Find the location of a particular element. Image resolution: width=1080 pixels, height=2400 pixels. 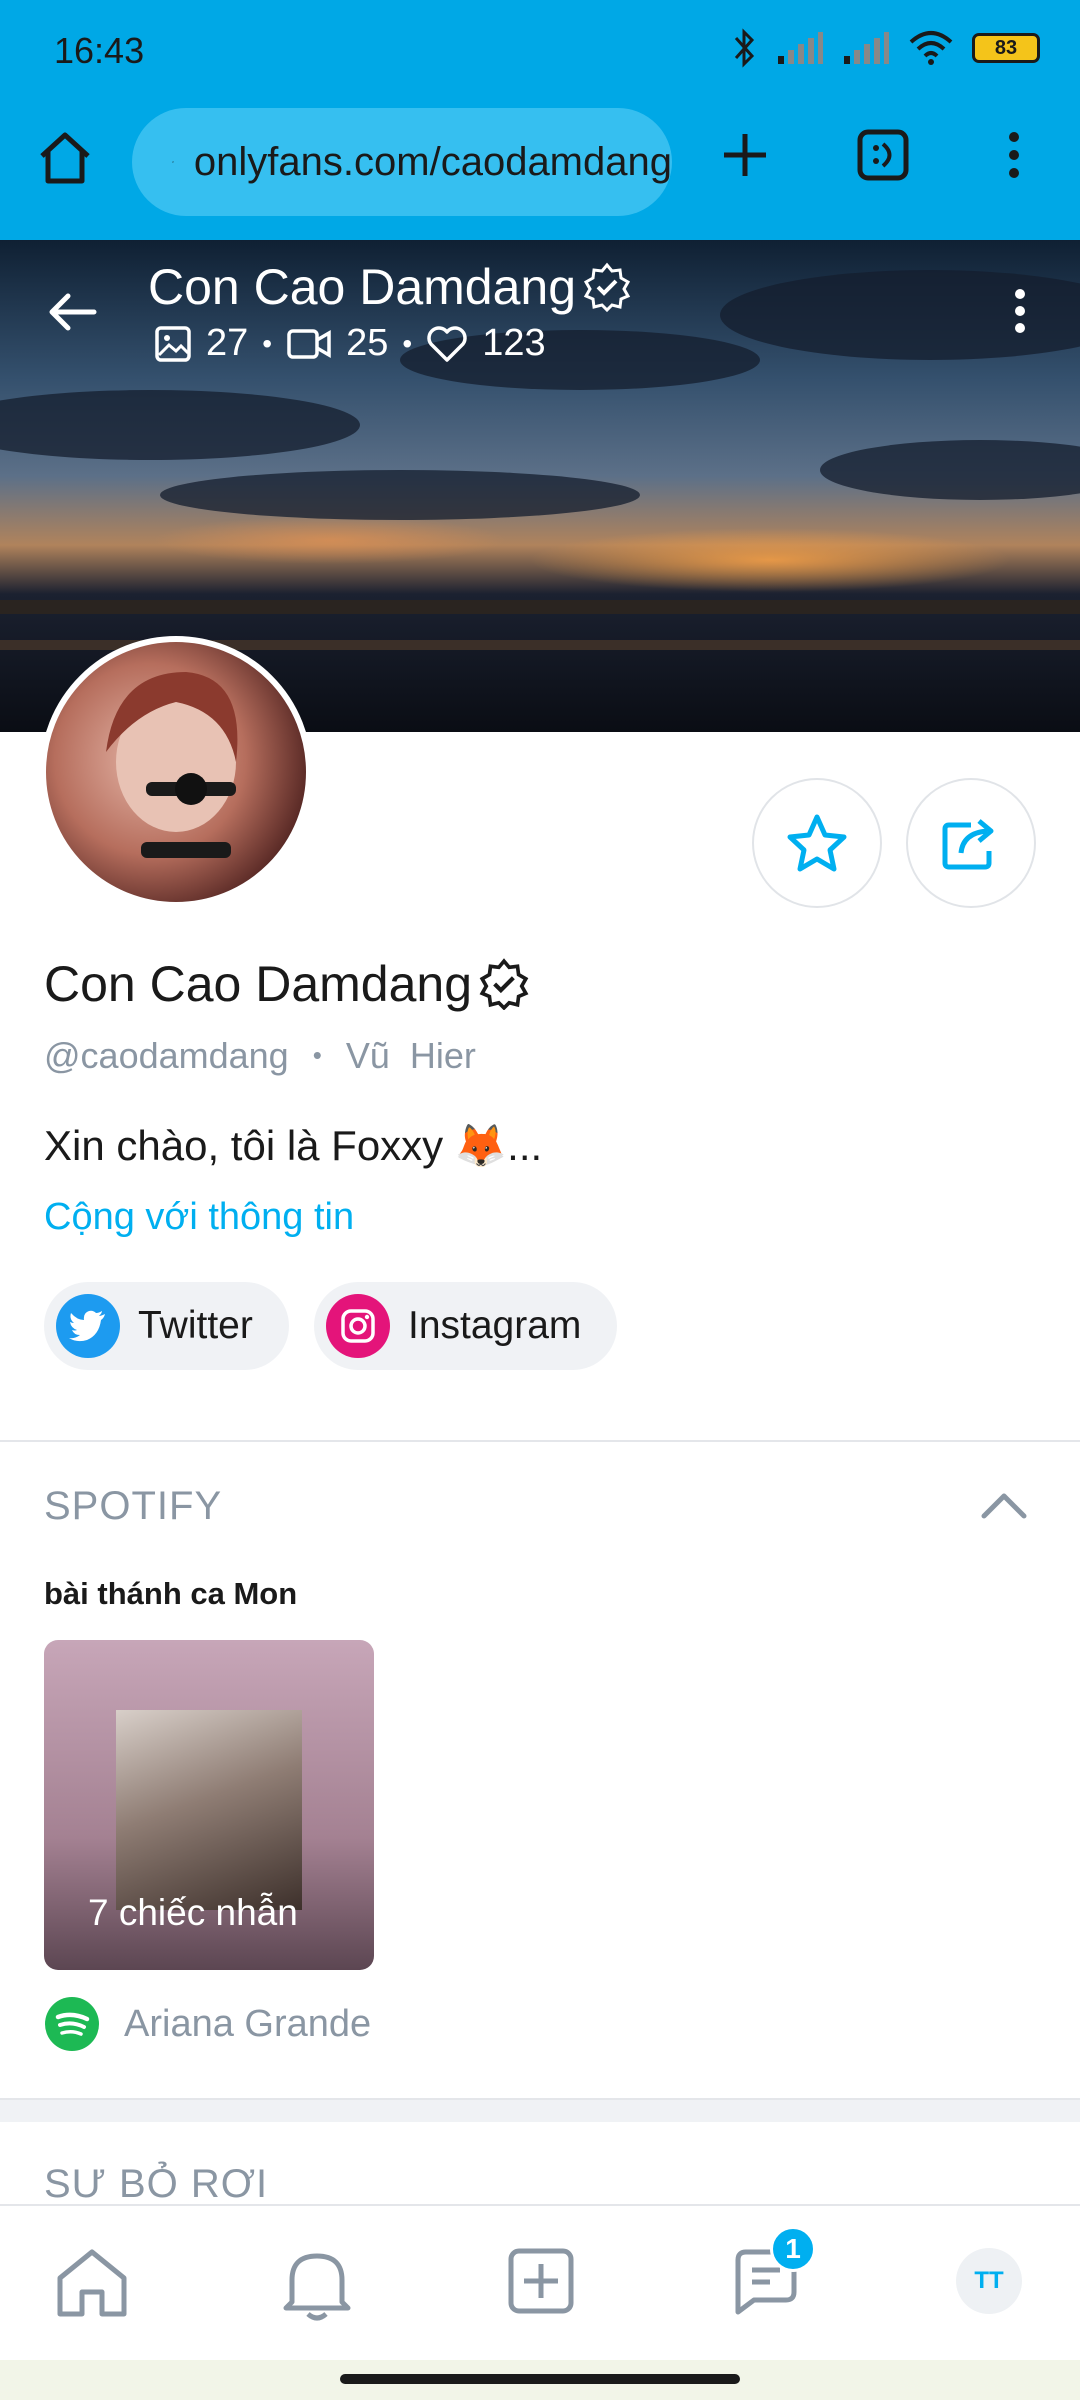

nav-profile: TT is located at coordinates (989, 2281).